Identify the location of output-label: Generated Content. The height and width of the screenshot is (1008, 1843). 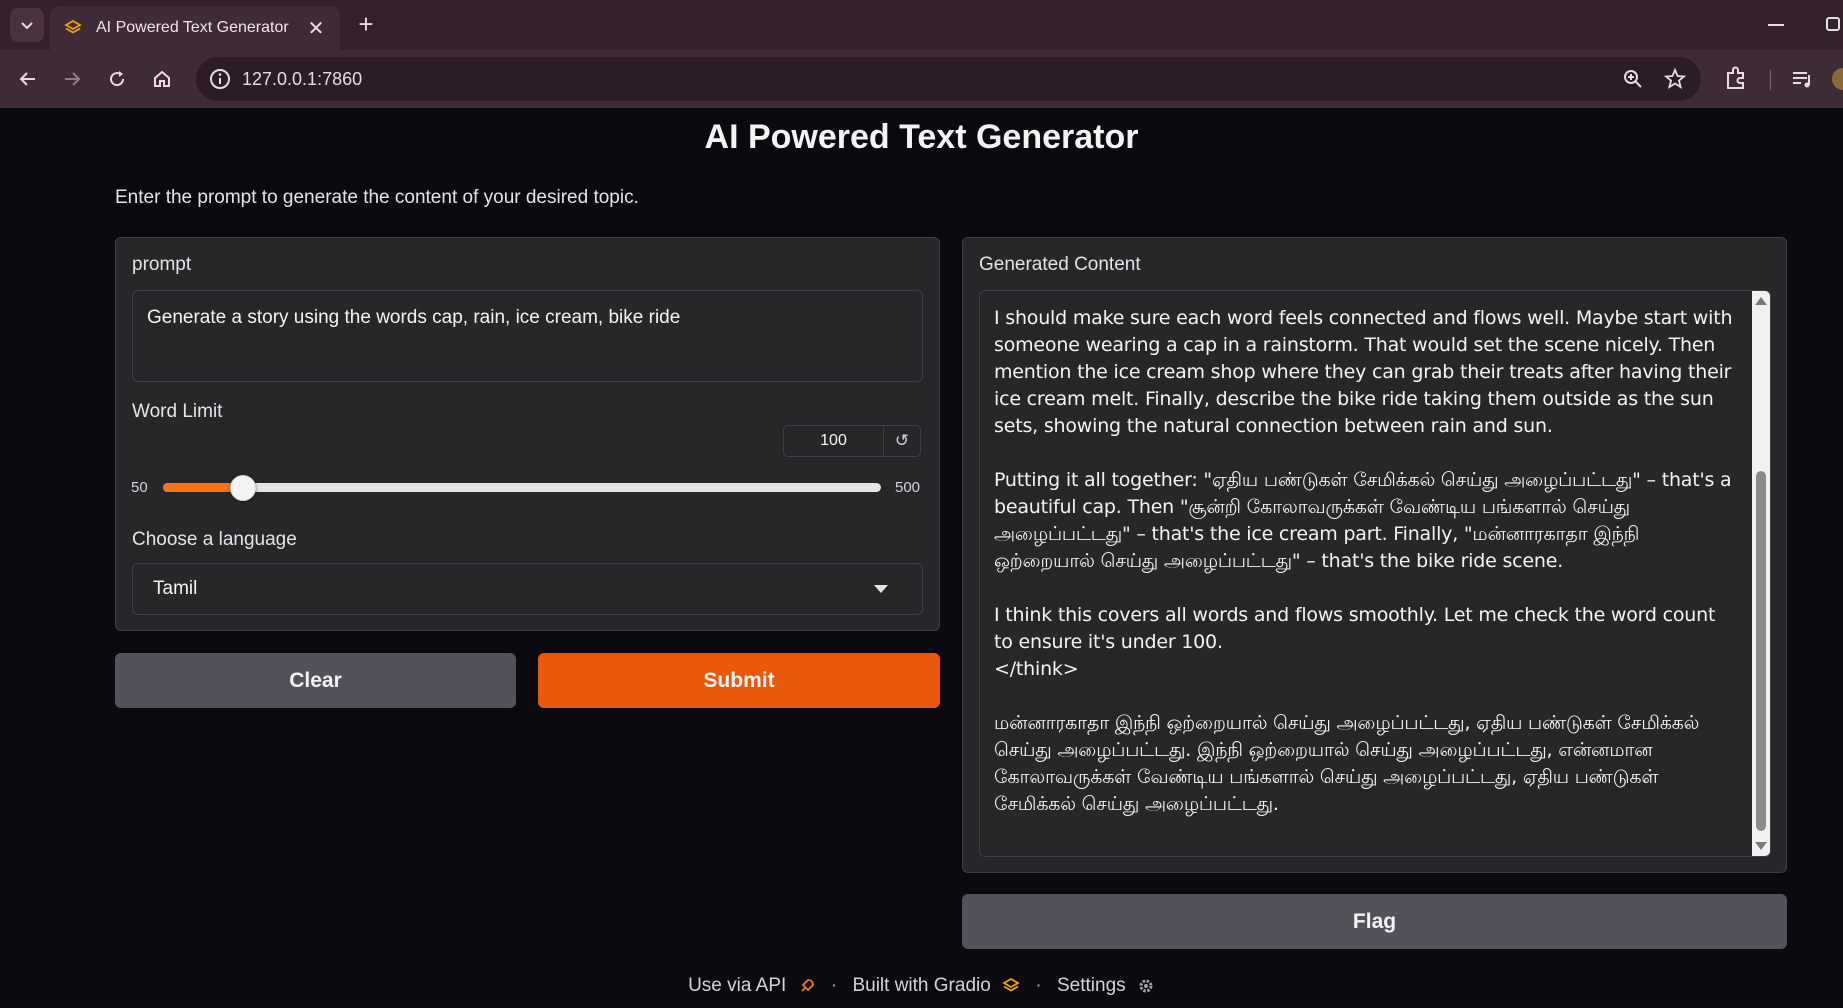
(1060, 264).